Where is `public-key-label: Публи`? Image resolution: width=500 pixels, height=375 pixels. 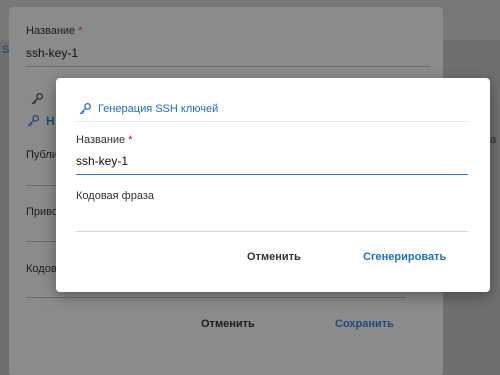 public-key-label: Публи is located at coordinates (42, 155).